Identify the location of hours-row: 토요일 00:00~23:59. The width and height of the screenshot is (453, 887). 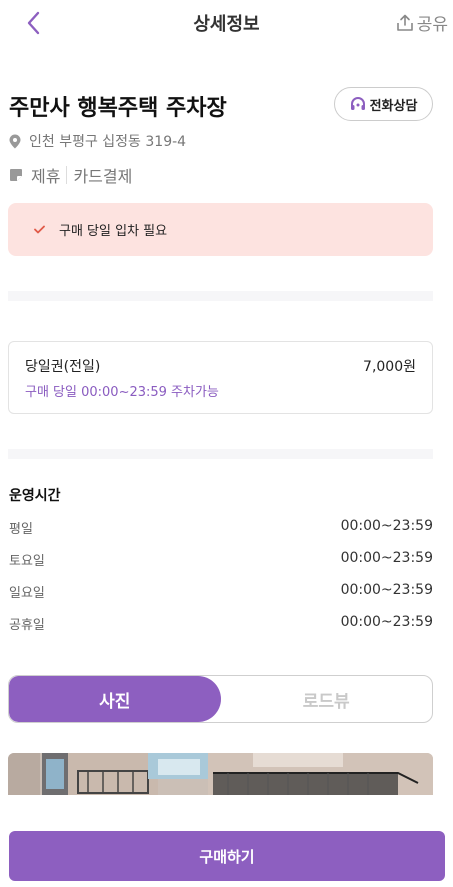
(221, 559).